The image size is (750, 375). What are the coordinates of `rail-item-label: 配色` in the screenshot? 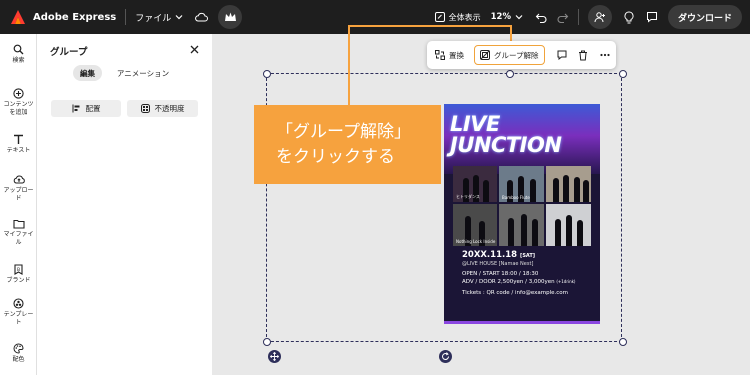 It's located at (18, 359).